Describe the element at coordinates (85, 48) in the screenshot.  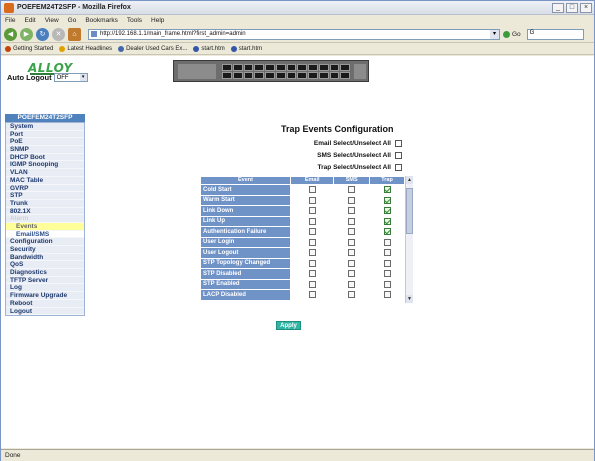
I see `bookmark-item: Latest Headlines` at that location.